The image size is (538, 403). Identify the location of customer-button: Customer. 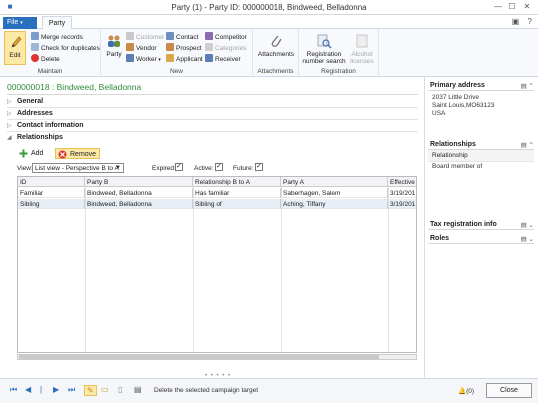
(145, 36).